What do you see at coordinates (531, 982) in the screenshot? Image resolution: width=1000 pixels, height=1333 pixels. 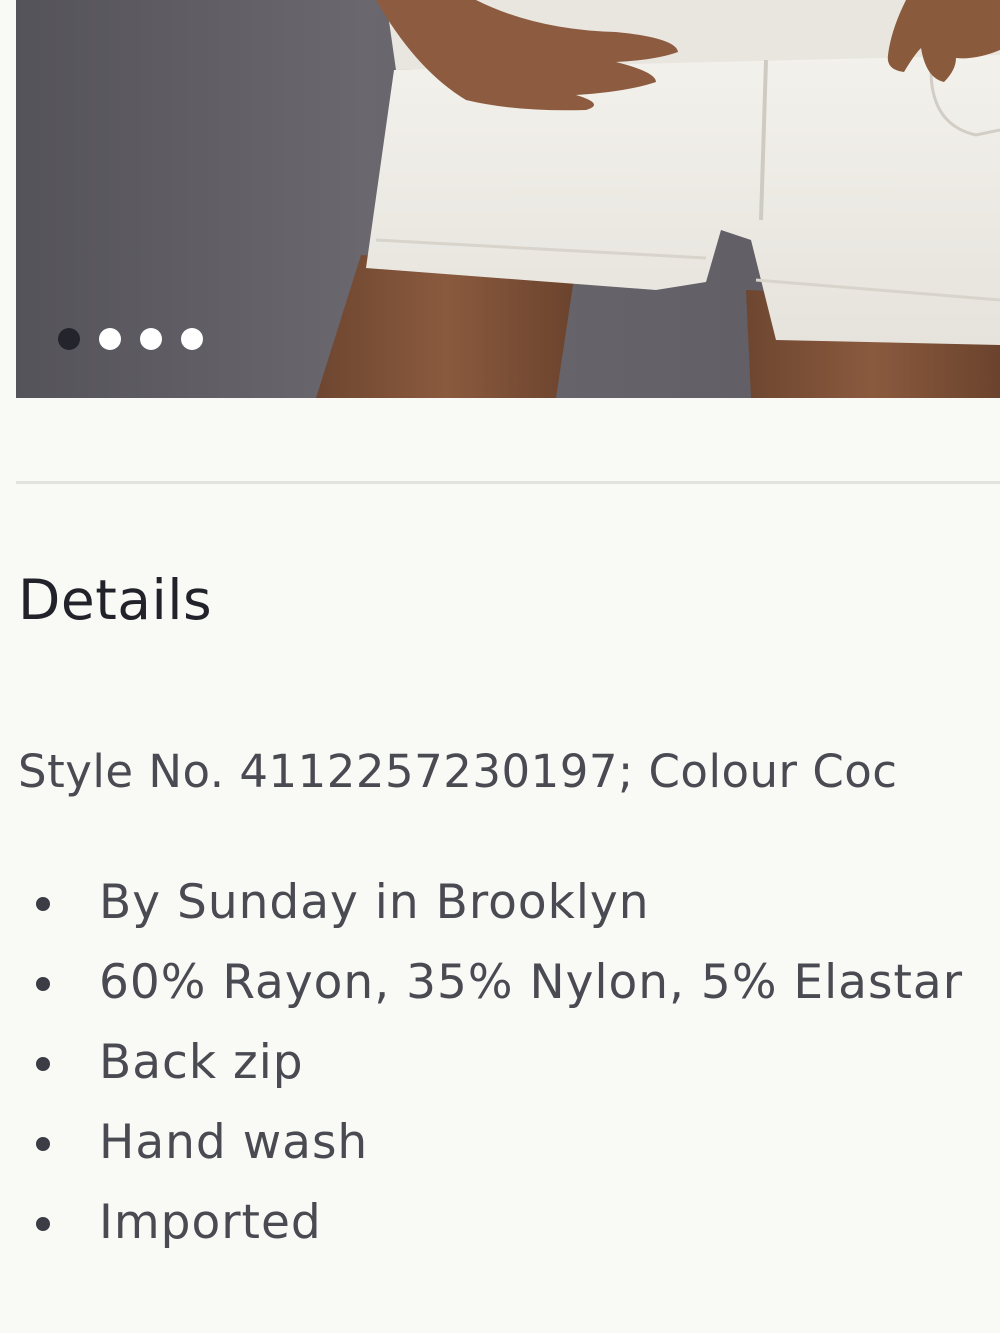 I see `list-item-text: 60% Rayon, 35% Nylon, 5% Elastar` at bounding box center [531, 982].